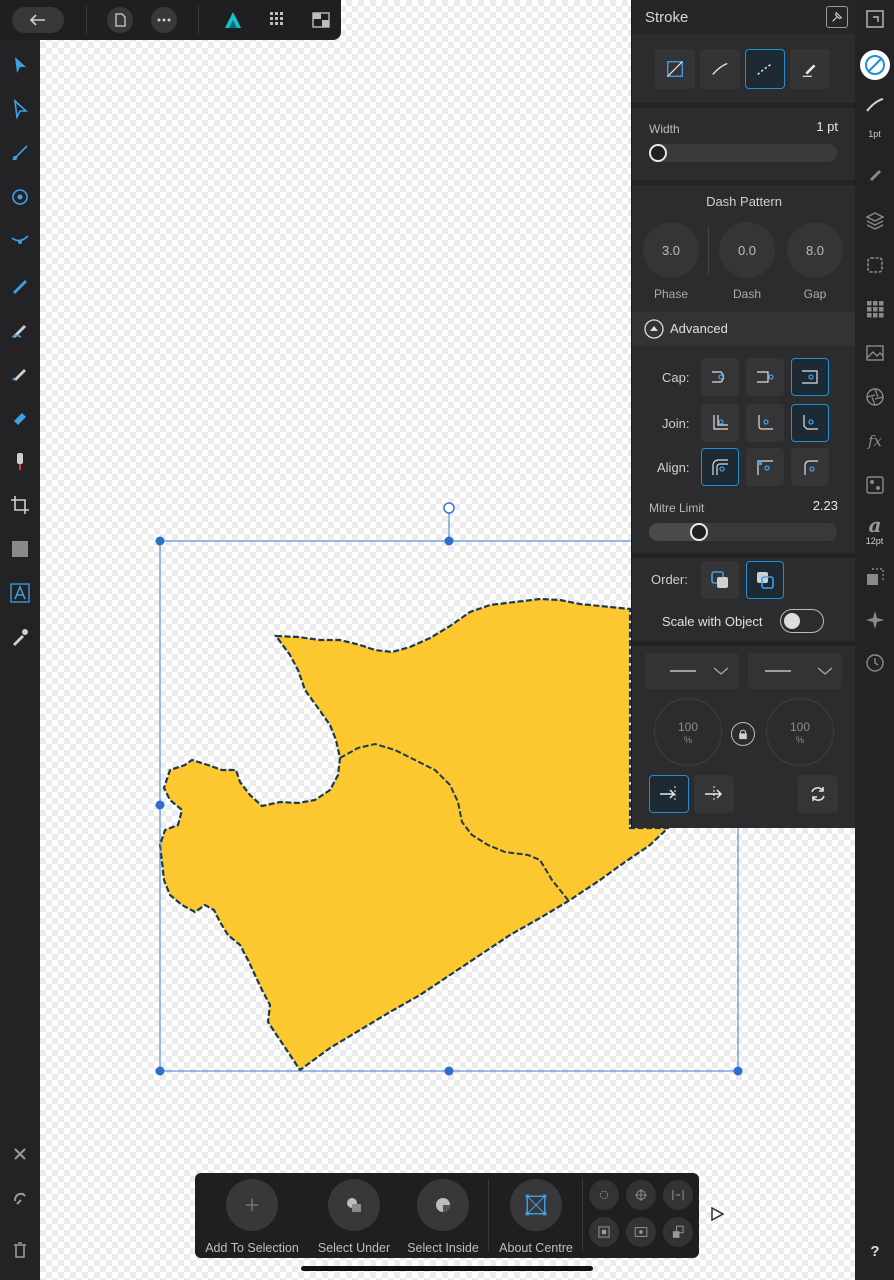 The width and height of the screenshot is (894, 1280). I want to click on texture-line-button, so click(810, 69).